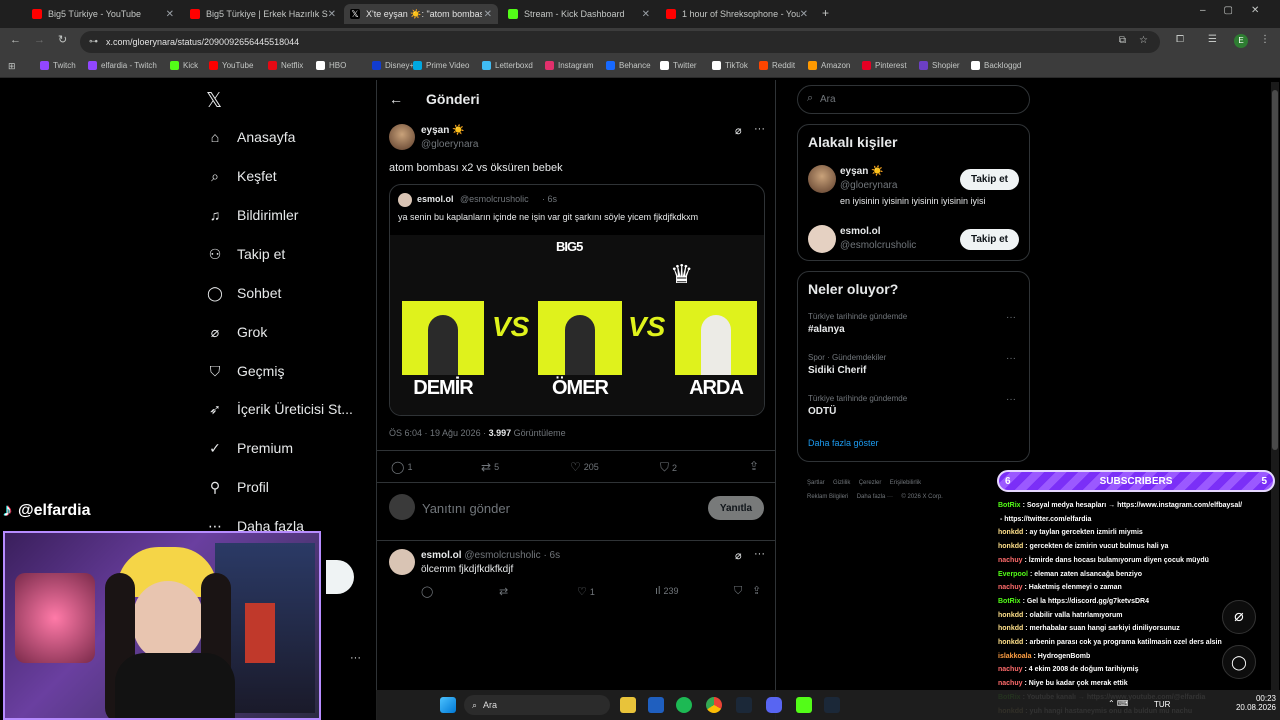 This screenshot has height=720, width=1280. What do you see at coordinates (231, 65) in the screenshot?
I see `bookmark-item: YouTube` at bounding box center [231, 65].